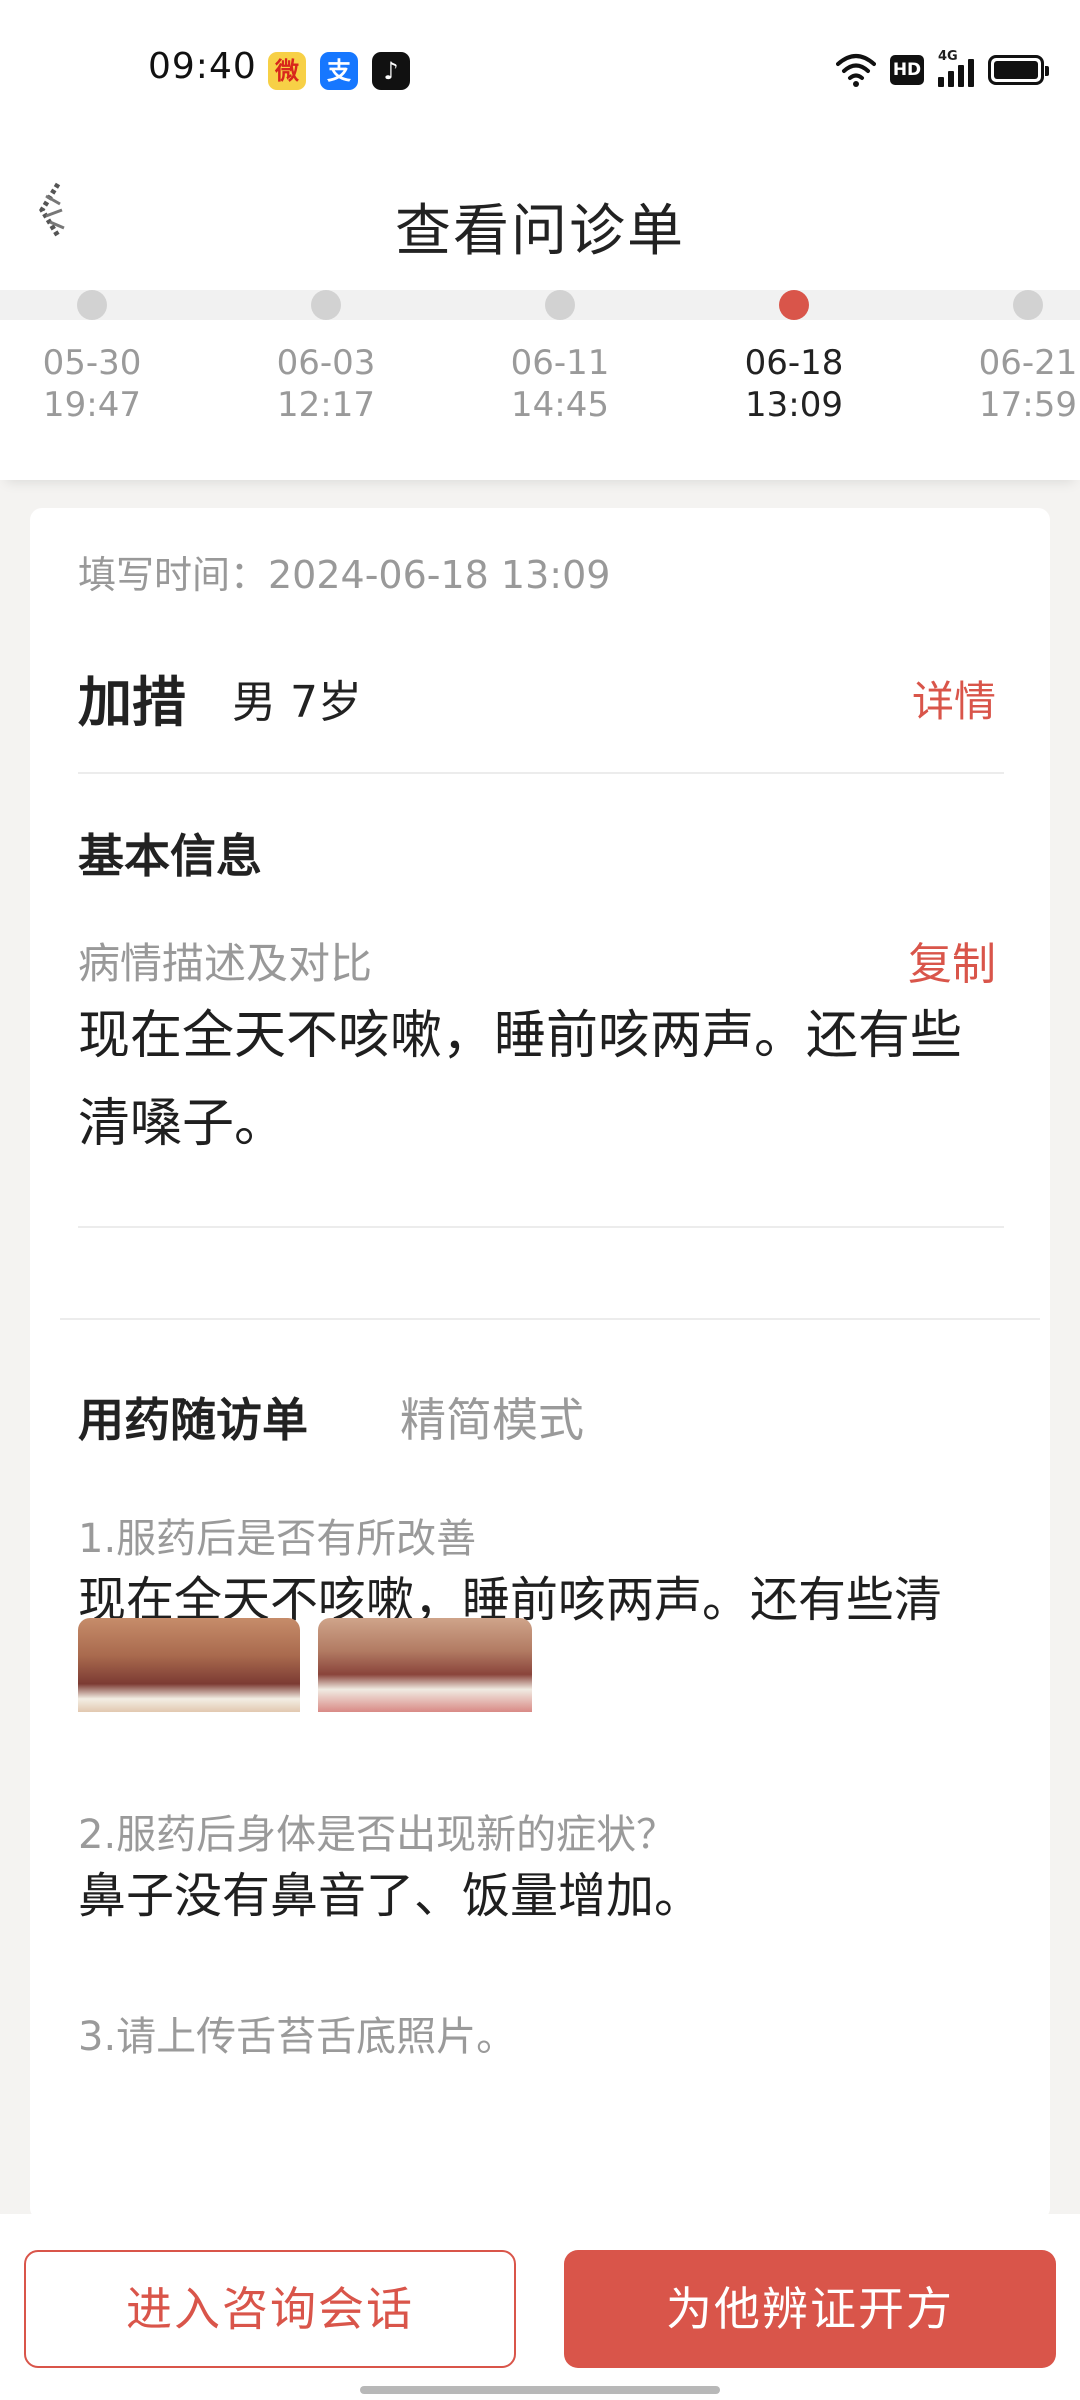 This screenshot has height=2400, width=1080. I want to click on details-link: 详情, so click(954, 698).